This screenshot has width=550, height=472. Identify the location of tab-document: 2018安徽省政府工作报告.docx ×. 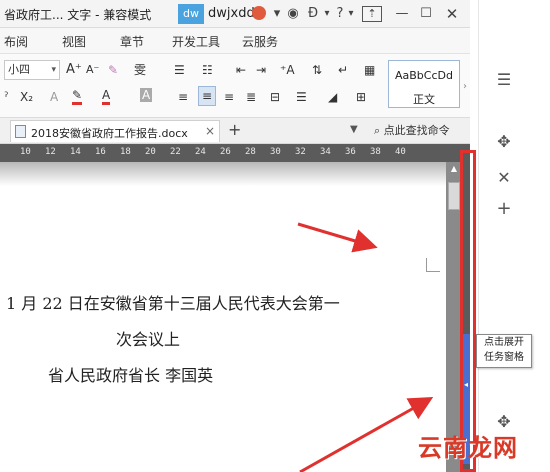
(115, 131).